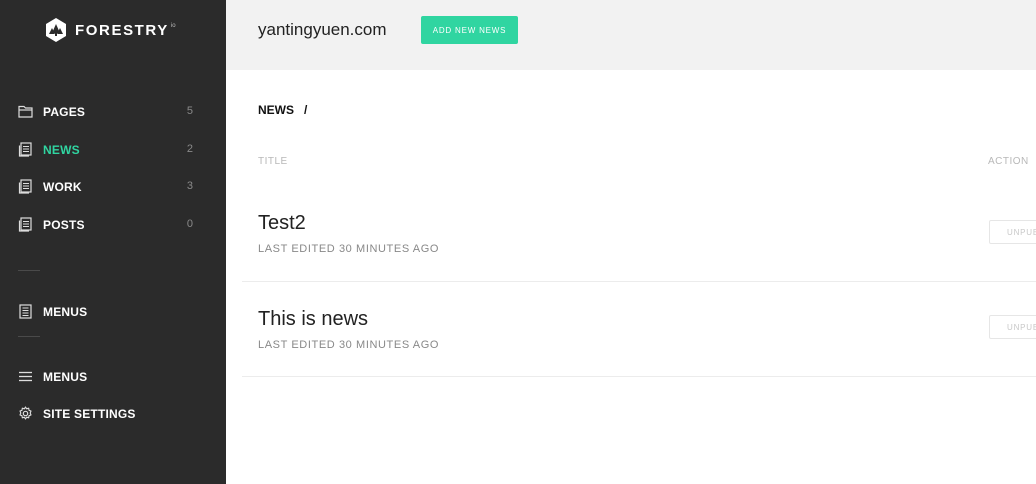 Image resolution: width=1036 pixels, height=484 pixels. I want to click on sidebar-item-menus: MENUS, so click(113, 377).